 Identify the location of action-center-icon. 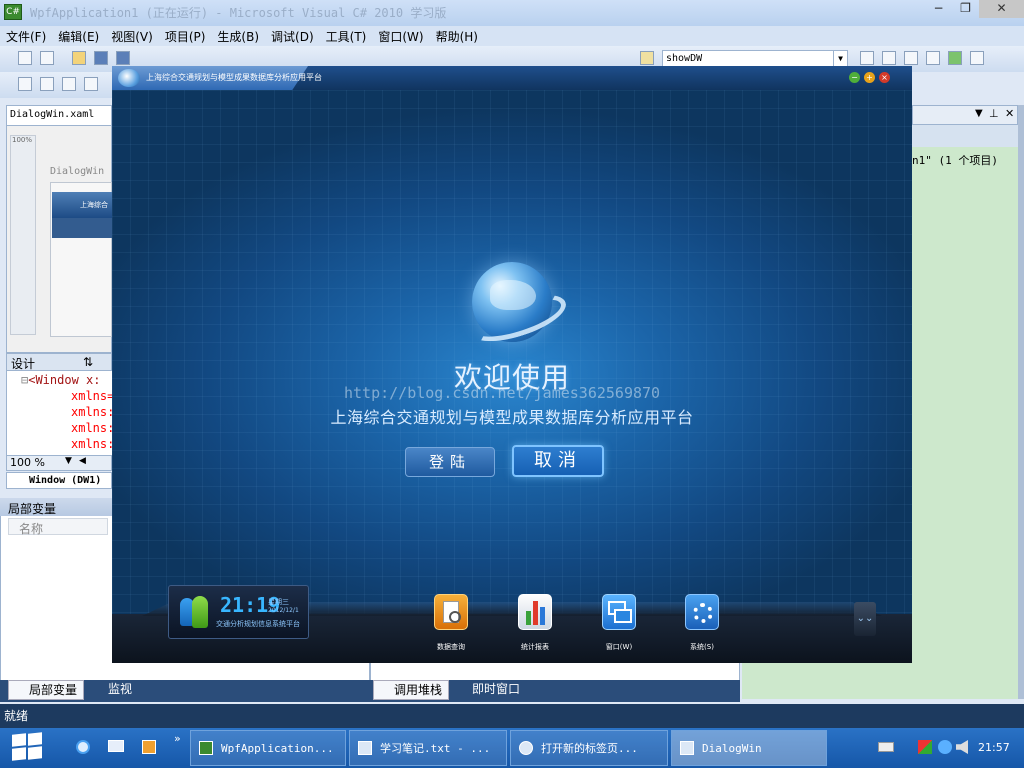
(925, 747).